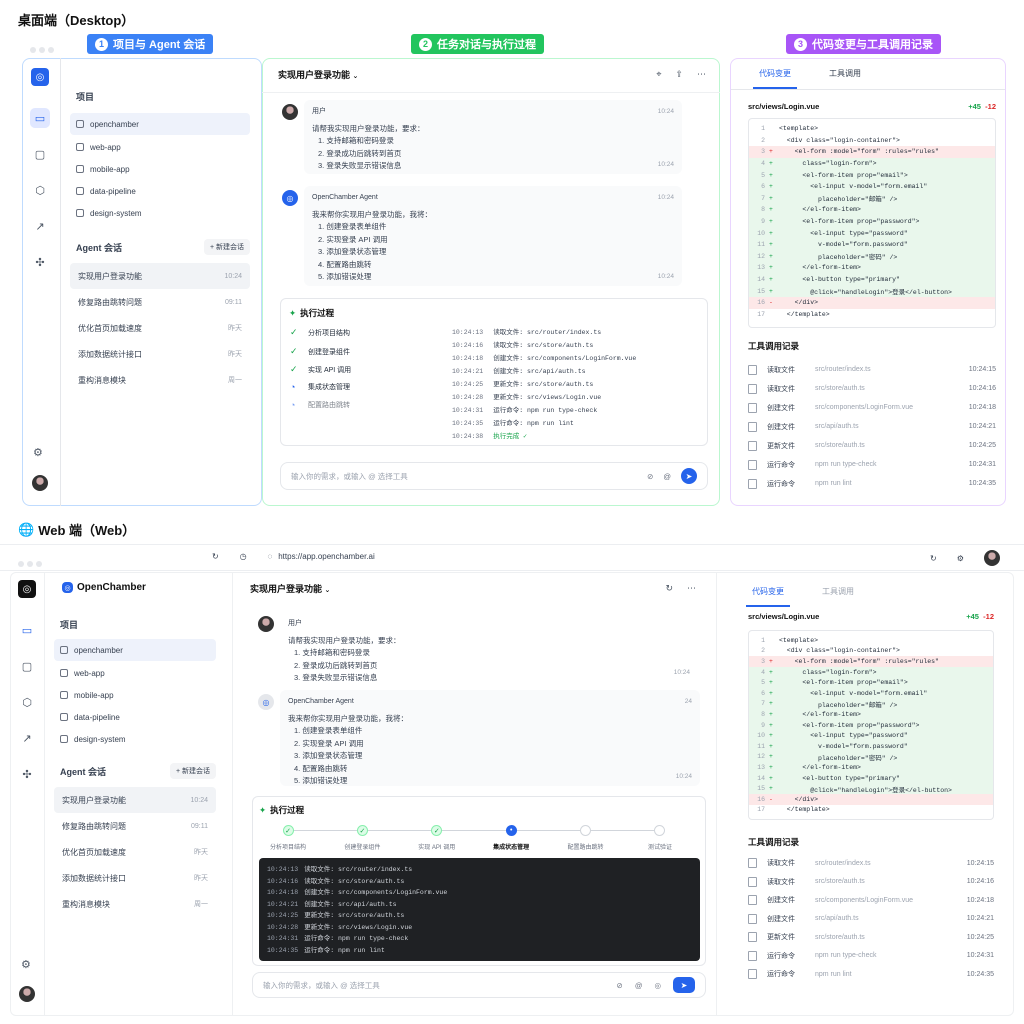  Describe the element at coordinates (991, 558) in the screenshot. I see `web-user-avatar` at that location.